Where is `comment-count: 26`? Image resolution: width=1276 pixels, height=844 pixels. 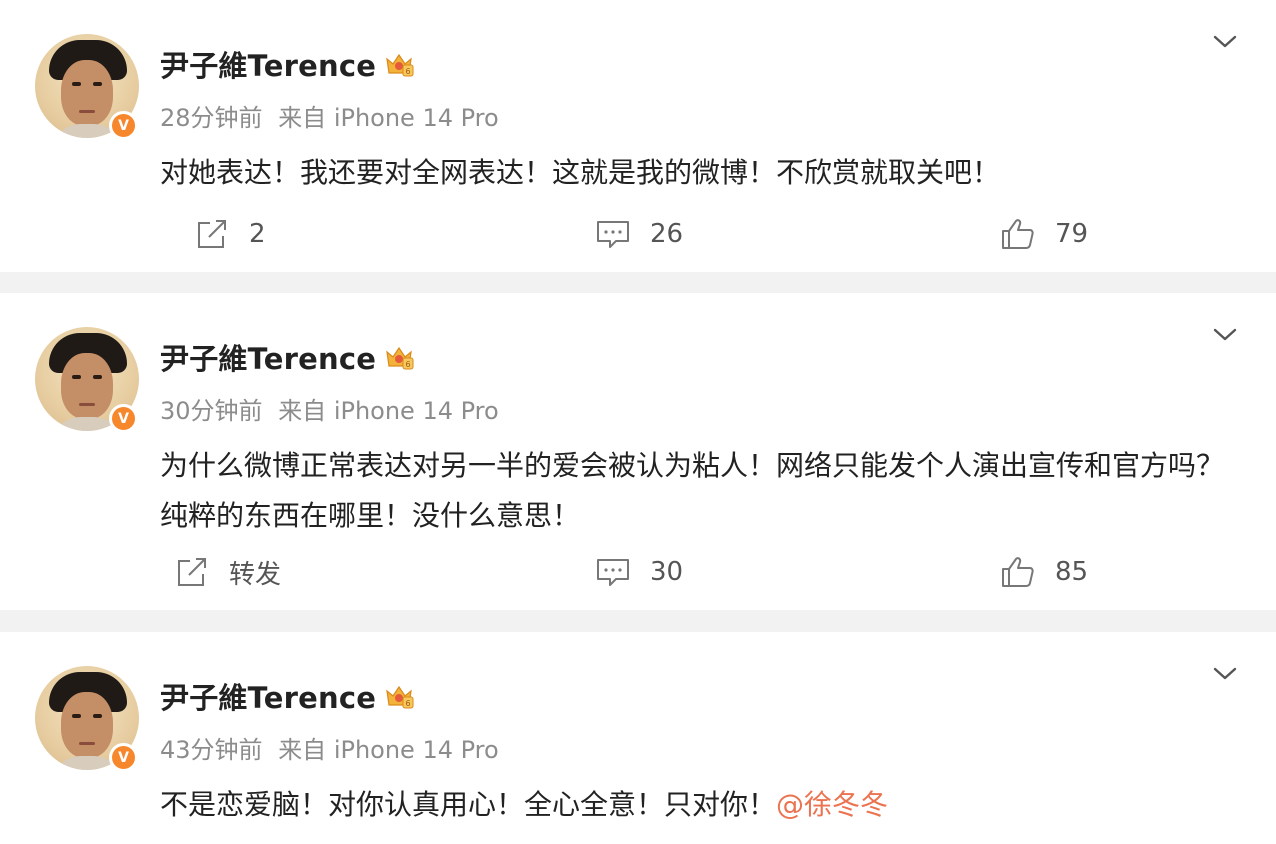 comment-count: 26 is located at coordinates (667, 234).